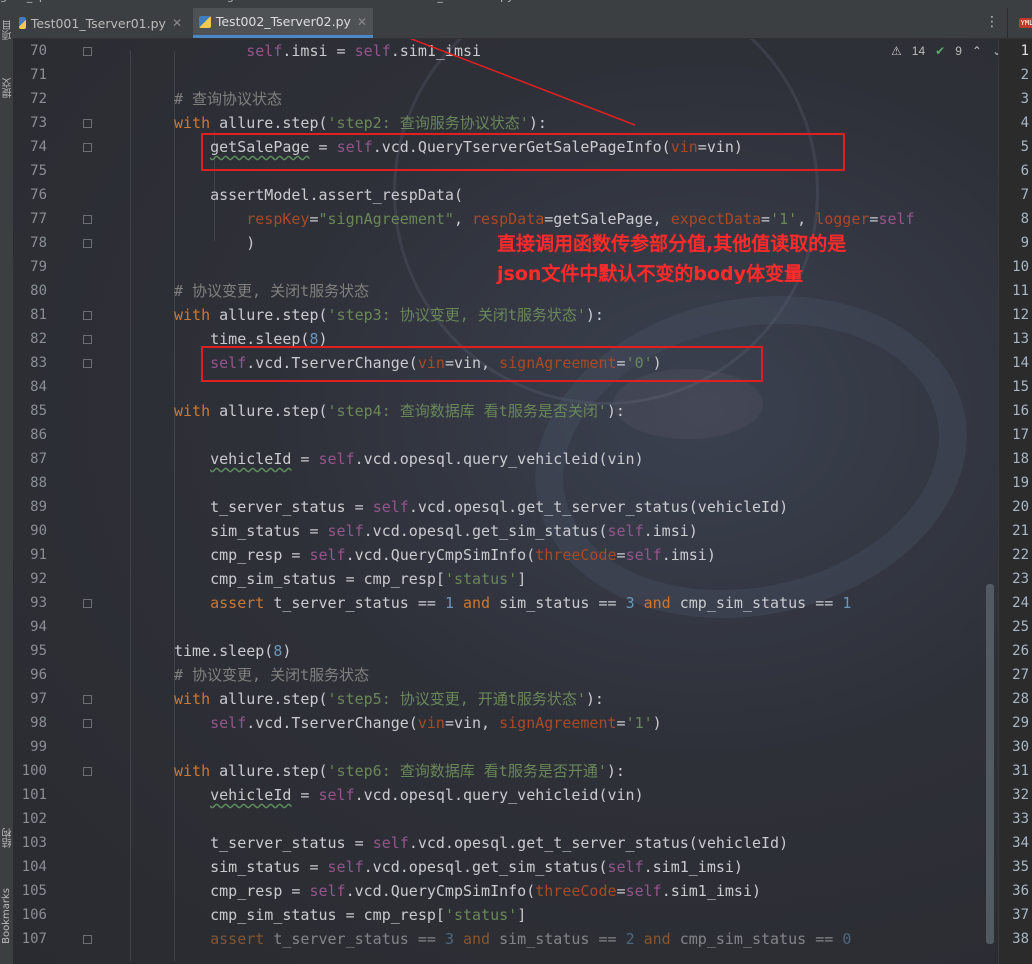  What do you see at coordinates (1020, 291) in the screenshot?
I see `line-number: 11` at bounding box center [1020, 291].